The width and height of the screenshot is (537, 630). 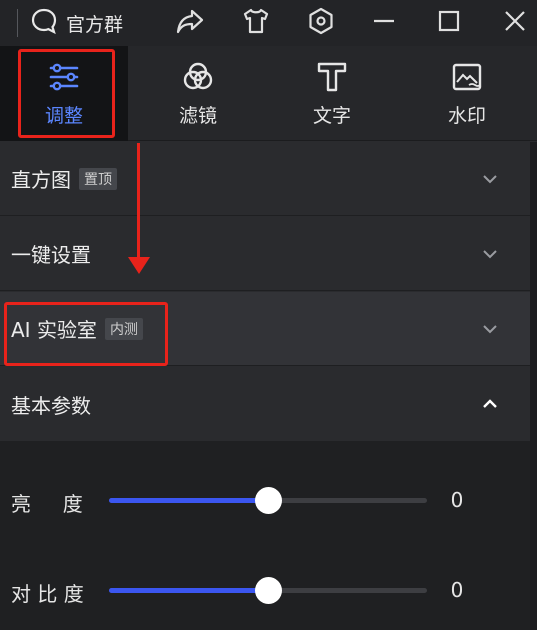 I want to click on param-row-contrast: 对 比 度 0, so click(x=265, y=590).